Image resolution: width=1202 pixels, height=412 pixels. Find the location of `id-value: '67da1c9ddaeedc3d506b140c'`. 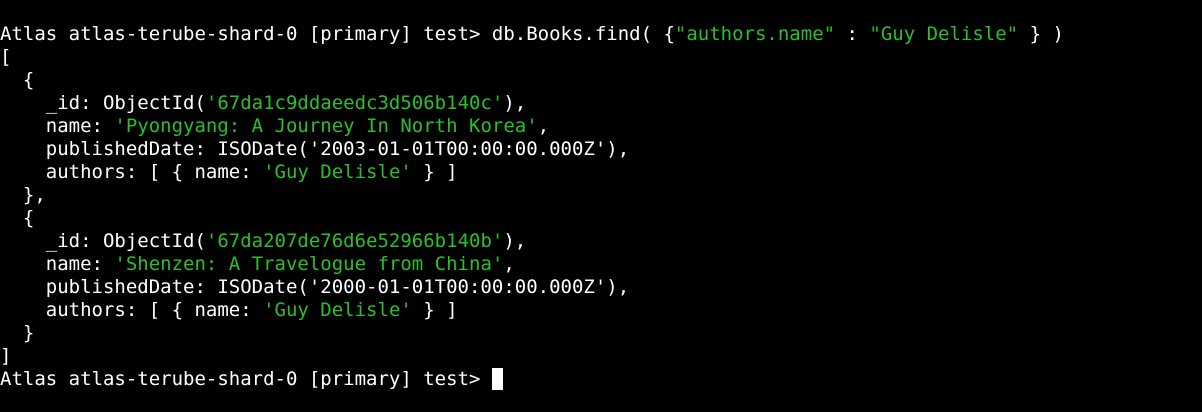

id-value: '67da1c9ddaeedc3d506b140c' is located at coordinates (354, 103).